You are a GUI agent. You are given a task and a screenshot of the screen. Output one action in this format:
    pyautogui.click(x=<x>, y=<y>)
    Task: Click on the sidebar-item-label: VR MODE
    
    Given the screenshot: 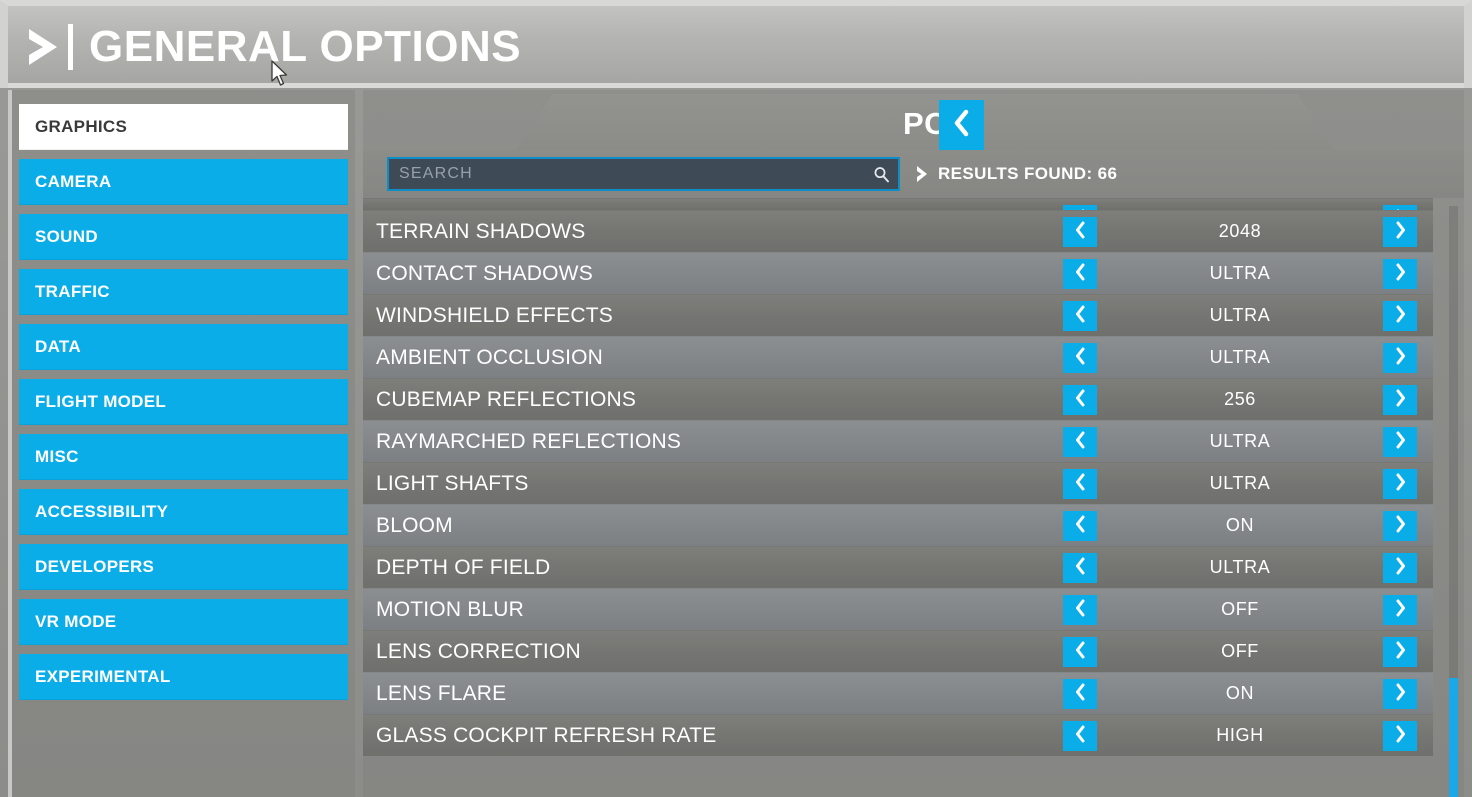 What is the action you would take?
    pyautogui.click(x=76, y=621)
    